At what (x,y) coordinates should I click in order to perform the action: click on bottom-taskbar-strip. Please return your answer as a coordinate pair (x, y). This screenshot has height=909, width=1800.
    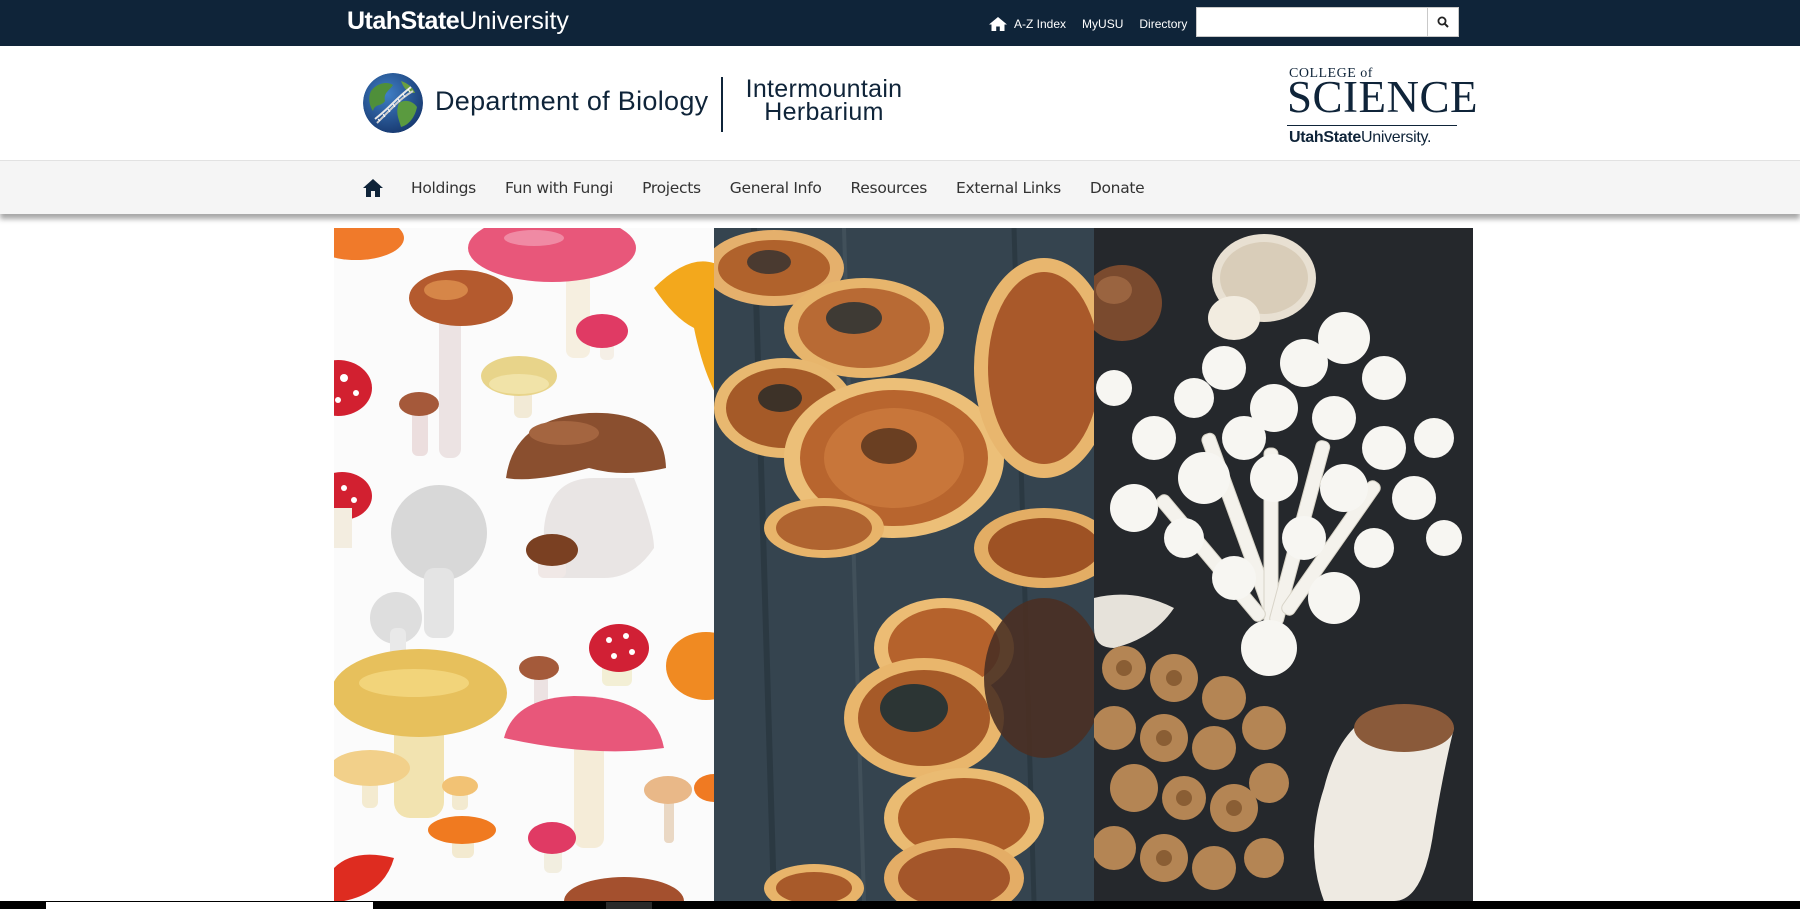
    Looking at the image, I should click on (900, 905).